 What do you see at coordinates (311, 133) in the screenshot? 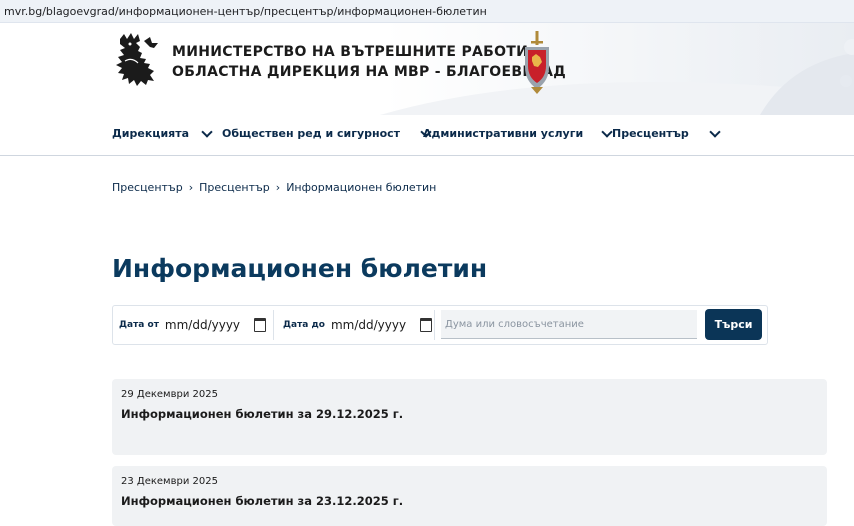
I see `nav-item-label: Обществен ред и сигурност` at bounding box center [311, 133].